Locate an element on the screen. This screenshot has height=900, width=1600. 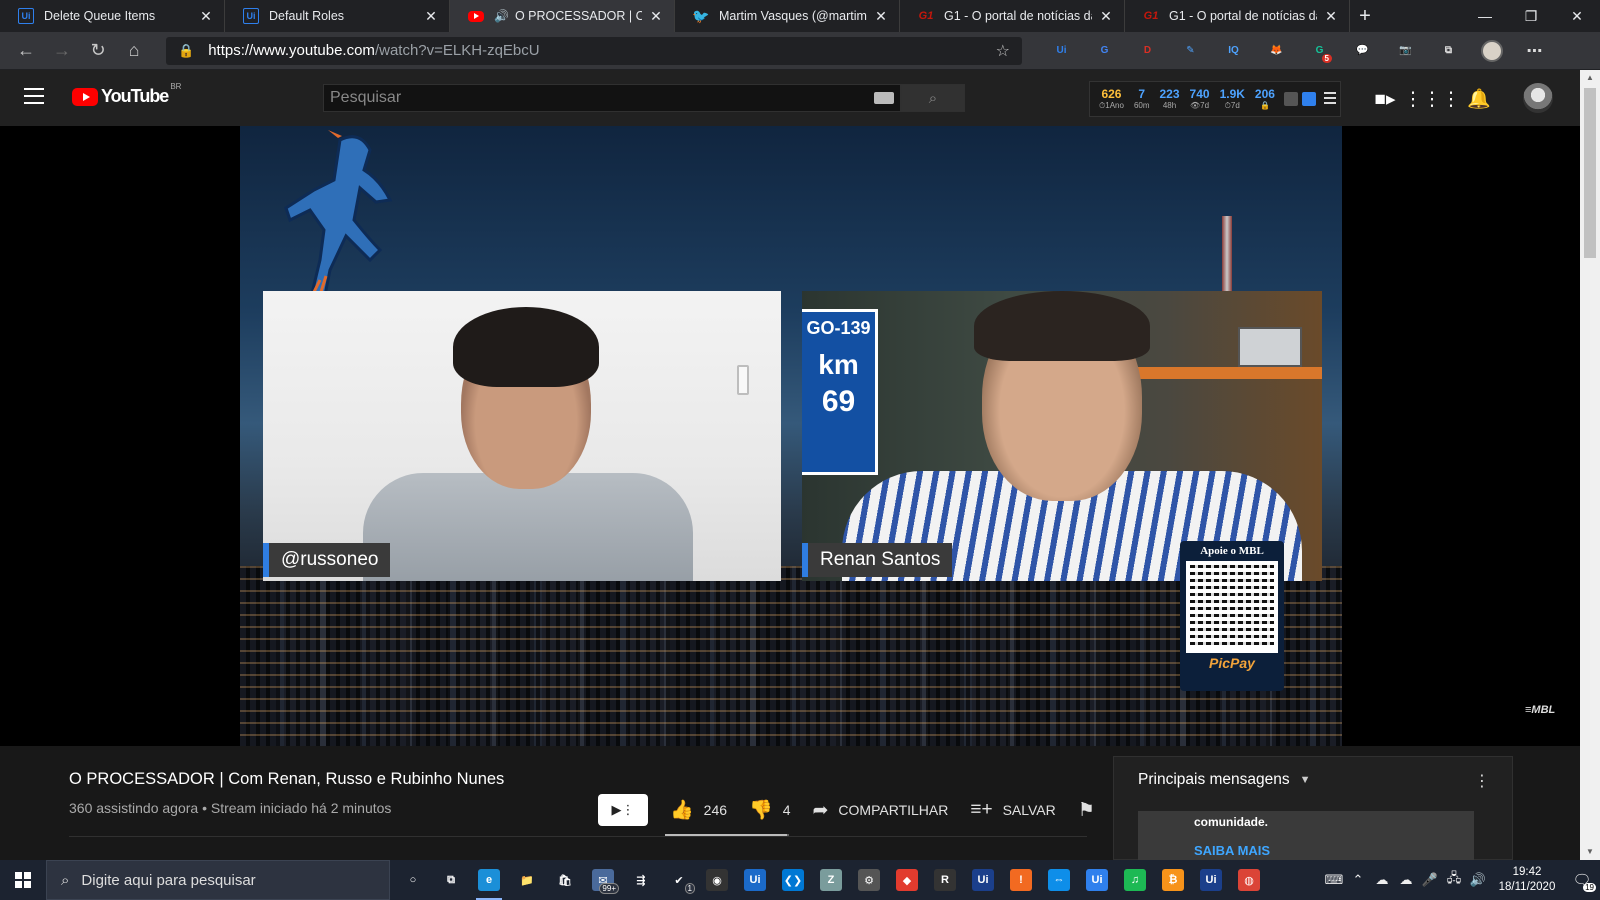
obs-icon: ◉ is located at coordinates (717, 880).